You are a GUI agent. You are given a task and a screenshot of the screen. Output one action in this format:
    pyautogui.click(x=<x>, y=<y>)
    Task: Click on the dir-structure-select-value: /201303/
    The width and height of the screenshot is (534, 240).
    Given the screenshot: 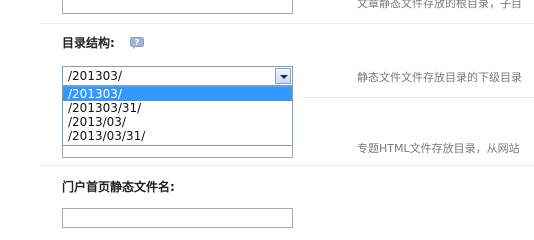 What is the action you would take?
    pyautogui.click(x=95, y=76)
    